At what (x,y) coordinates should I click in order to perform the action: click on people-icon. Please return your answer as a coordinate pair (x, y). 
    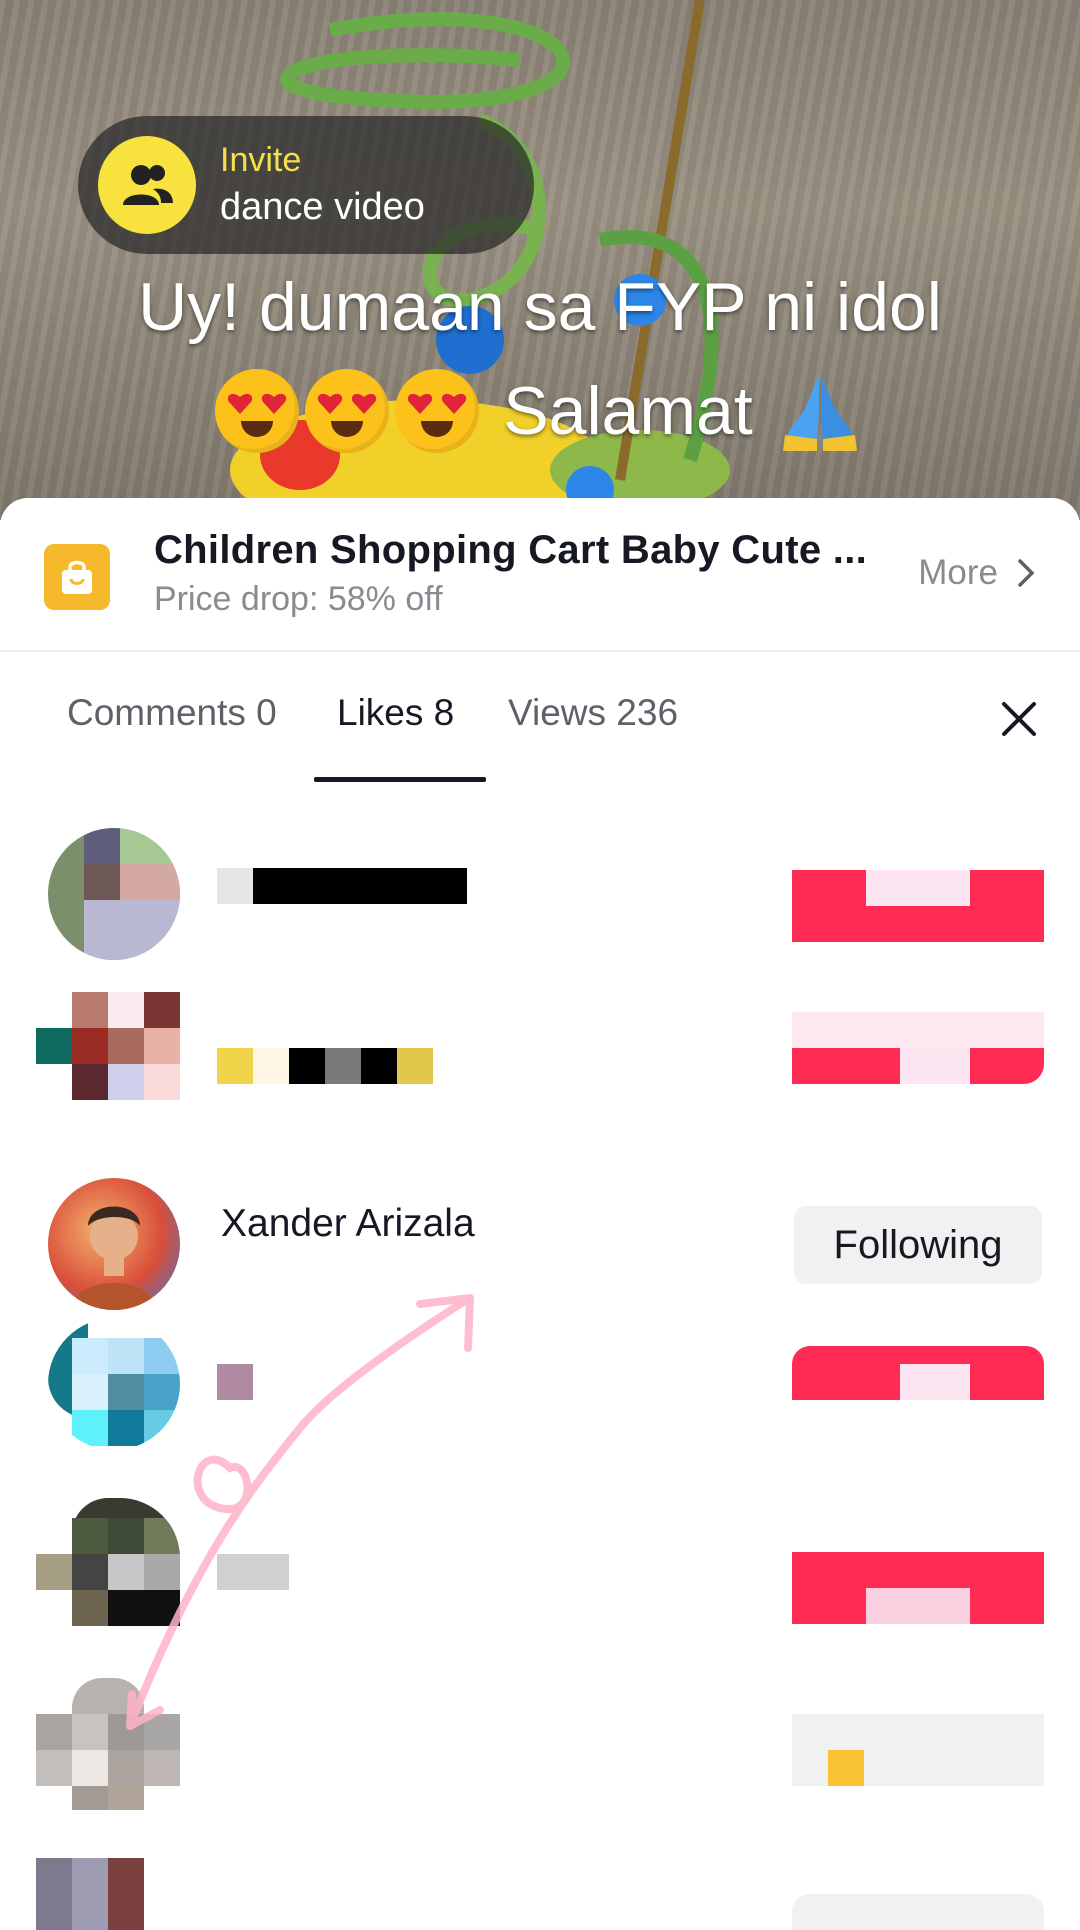
    Looking at the image, I should click on (147, 185).